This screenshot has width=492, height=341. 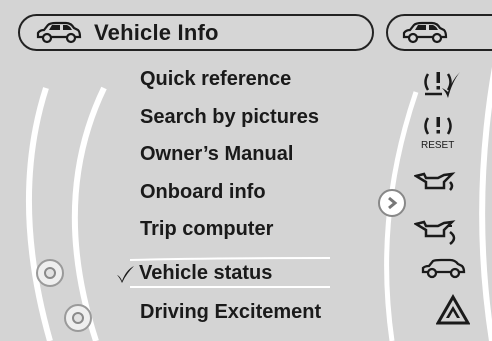 What do you see at coordinates (206, 229) in the screenshot?
I see `menu-item-trip-computer: Trip computer` at bounding box center [206, 229].